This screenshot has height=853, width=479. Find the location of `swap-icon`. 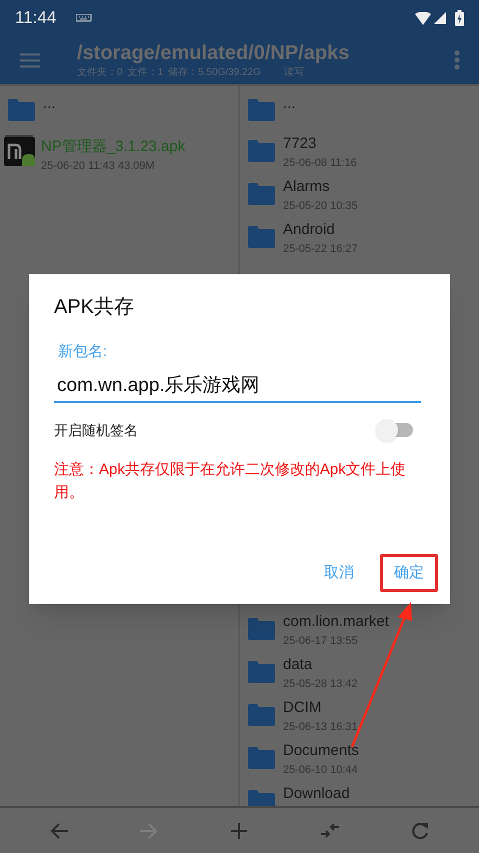

swap-icon is located at coordinates (329, 831).